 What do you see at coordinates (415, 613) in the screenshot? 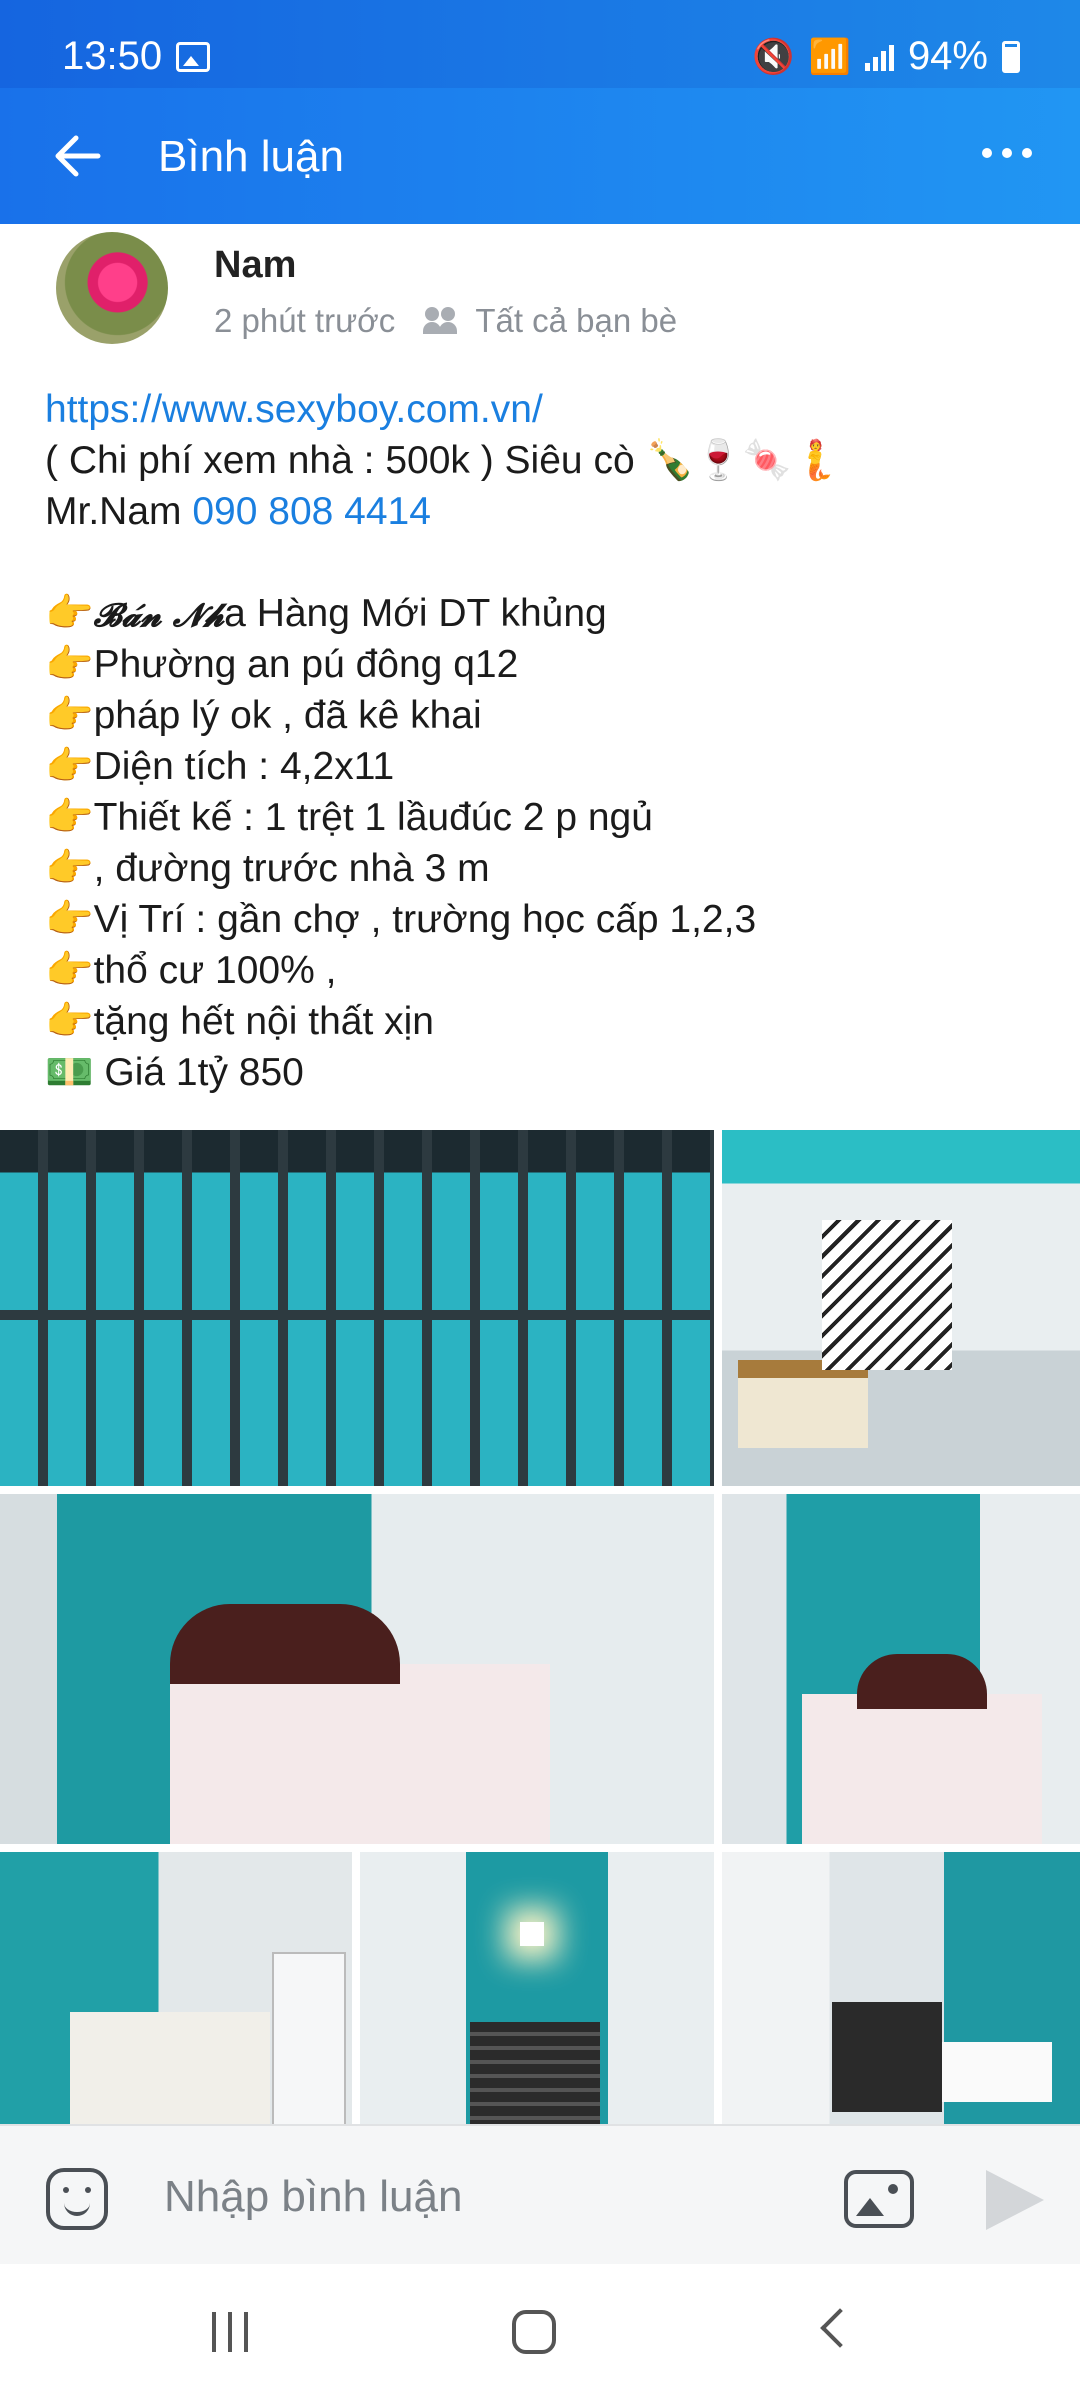
I see `bullet-text: a Hàng Mới DT khủng` at bounding box center [415, 613].